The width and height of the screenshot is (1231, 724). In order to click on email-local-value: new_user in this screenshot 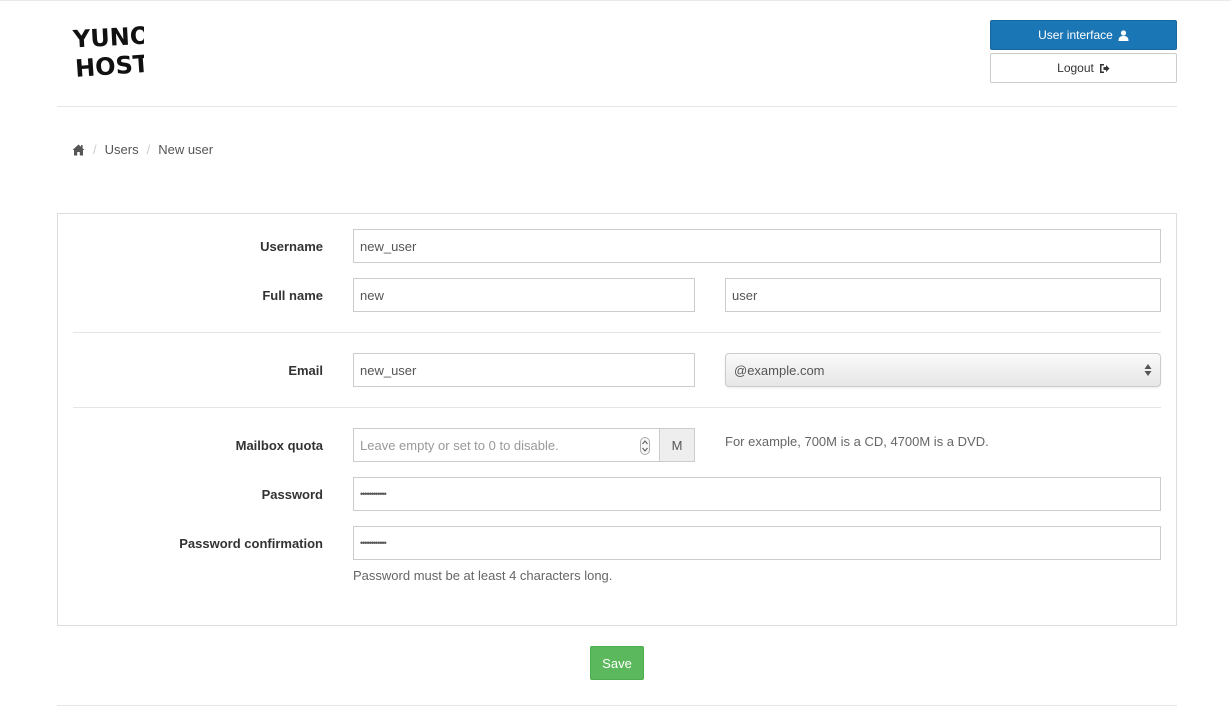, I will do `click(388, 370)`.